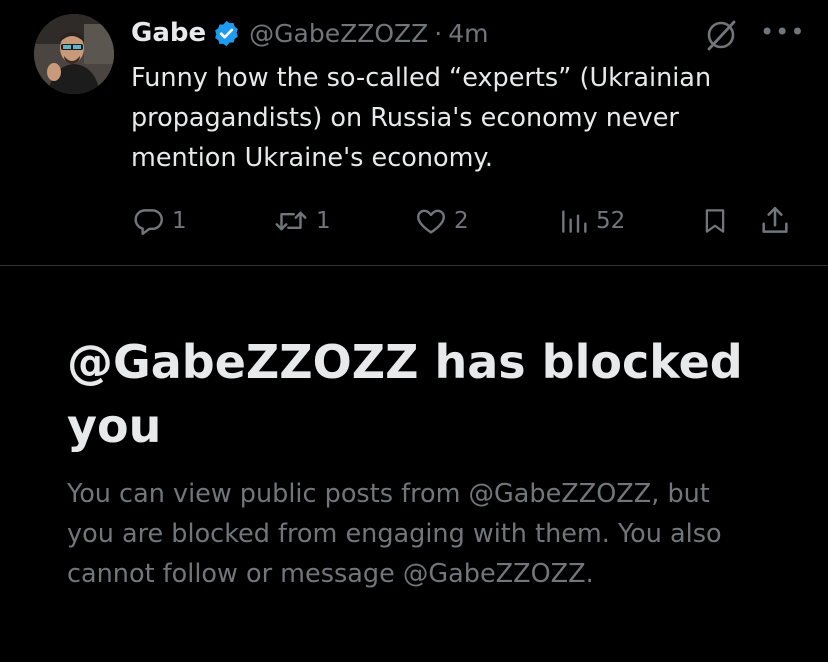 This screenshot has height=662, width=828. I want to click on tweet-header: Gabe @GabeZZOZZ · 4m, so click(310, 33).